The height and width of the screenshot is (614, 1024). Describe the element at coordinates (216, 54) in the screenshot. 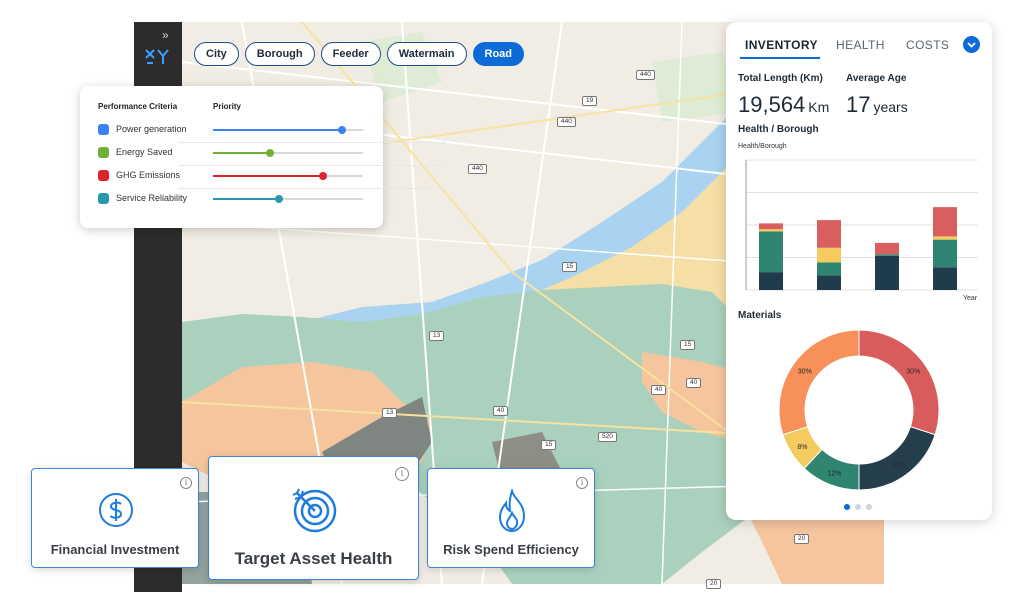

I see `filter-chip-city: City` at that location.